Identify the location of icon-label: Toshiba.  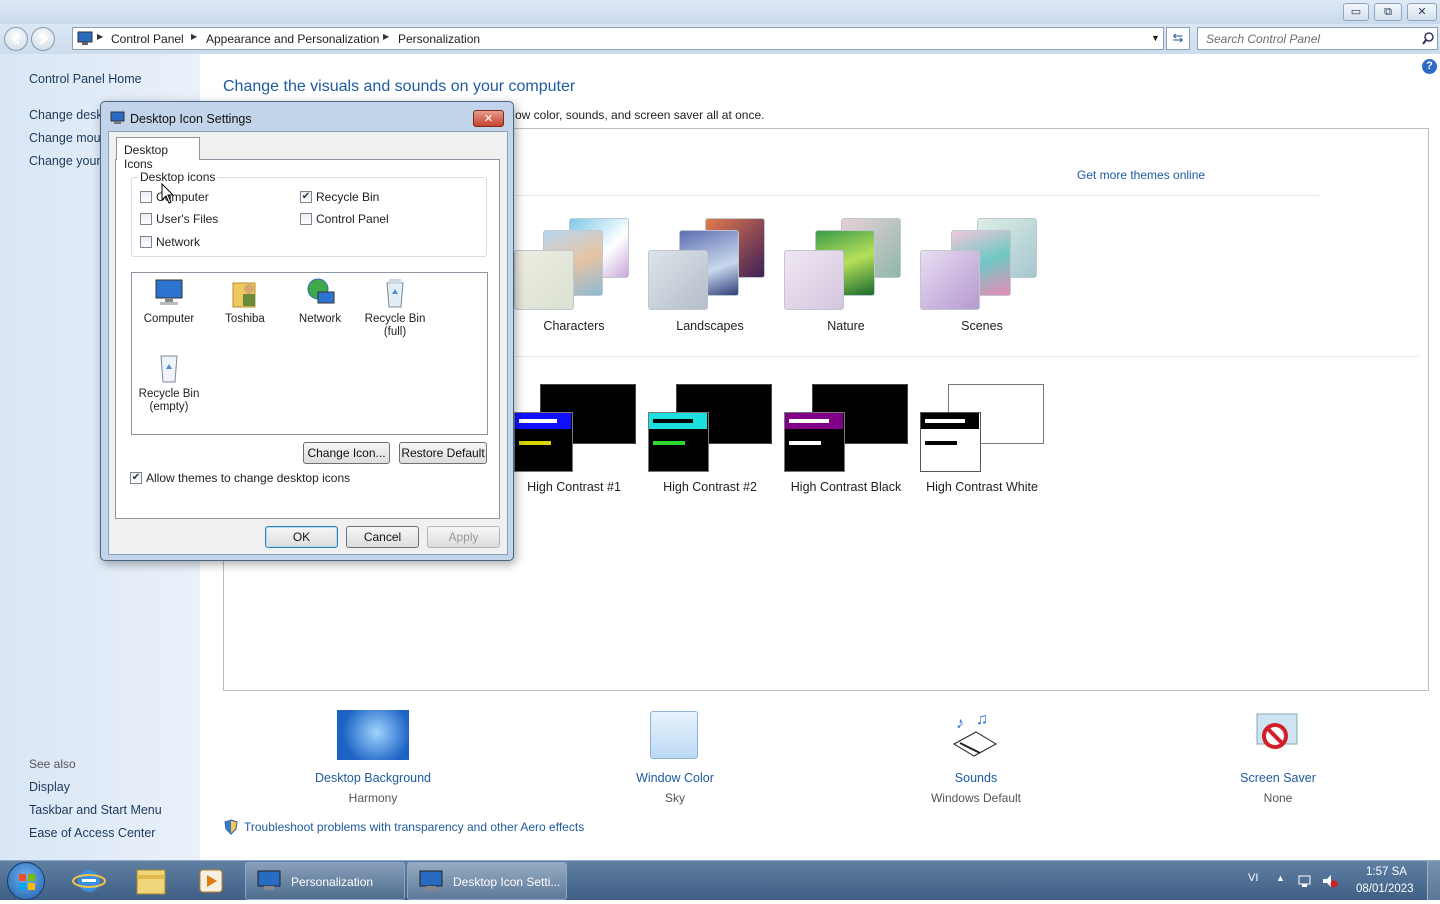
(245, 319).